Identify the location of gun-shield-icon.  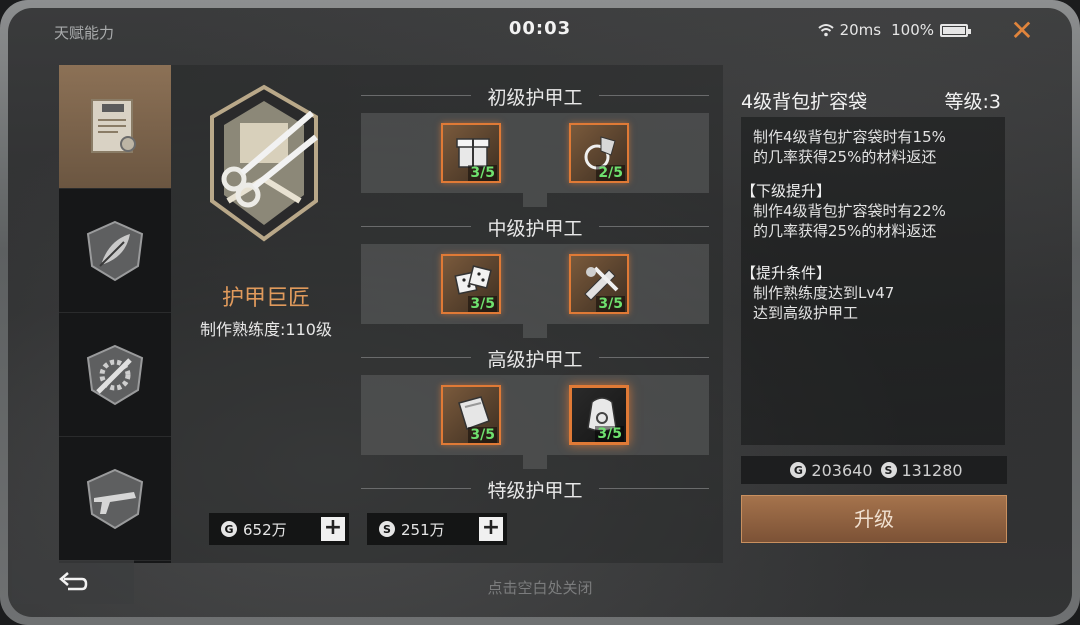
(115, 498).